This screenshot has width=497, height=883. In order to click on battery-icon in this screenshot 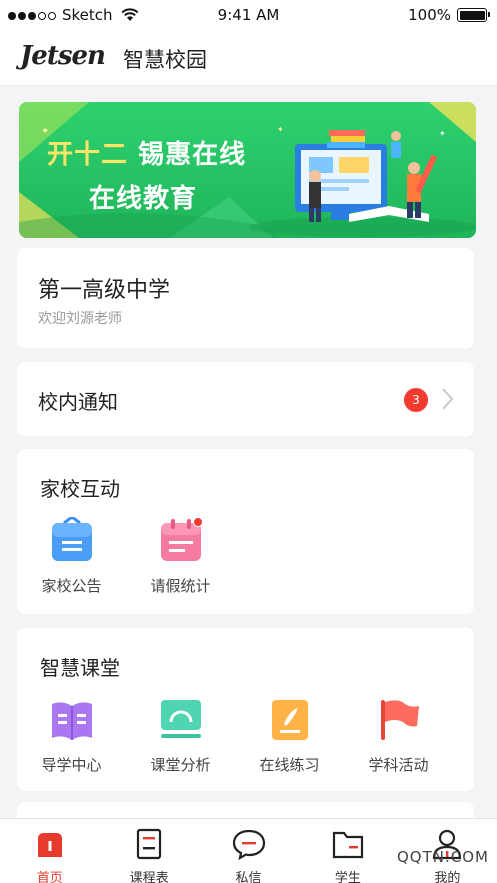, I will do `click(473, 15)`.